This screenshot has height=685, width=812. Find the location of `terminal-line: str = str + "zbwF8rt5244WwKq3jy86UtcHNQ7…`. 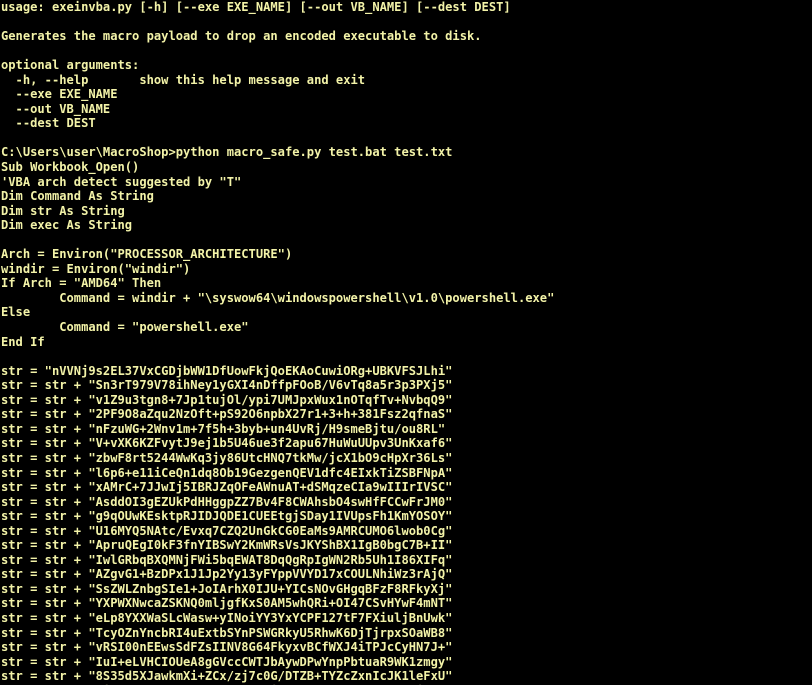

terminal-line: str = str + "zbwF8rt5244WwKq3jy86UtcHNQ7… is located at coordinates (227, 457).